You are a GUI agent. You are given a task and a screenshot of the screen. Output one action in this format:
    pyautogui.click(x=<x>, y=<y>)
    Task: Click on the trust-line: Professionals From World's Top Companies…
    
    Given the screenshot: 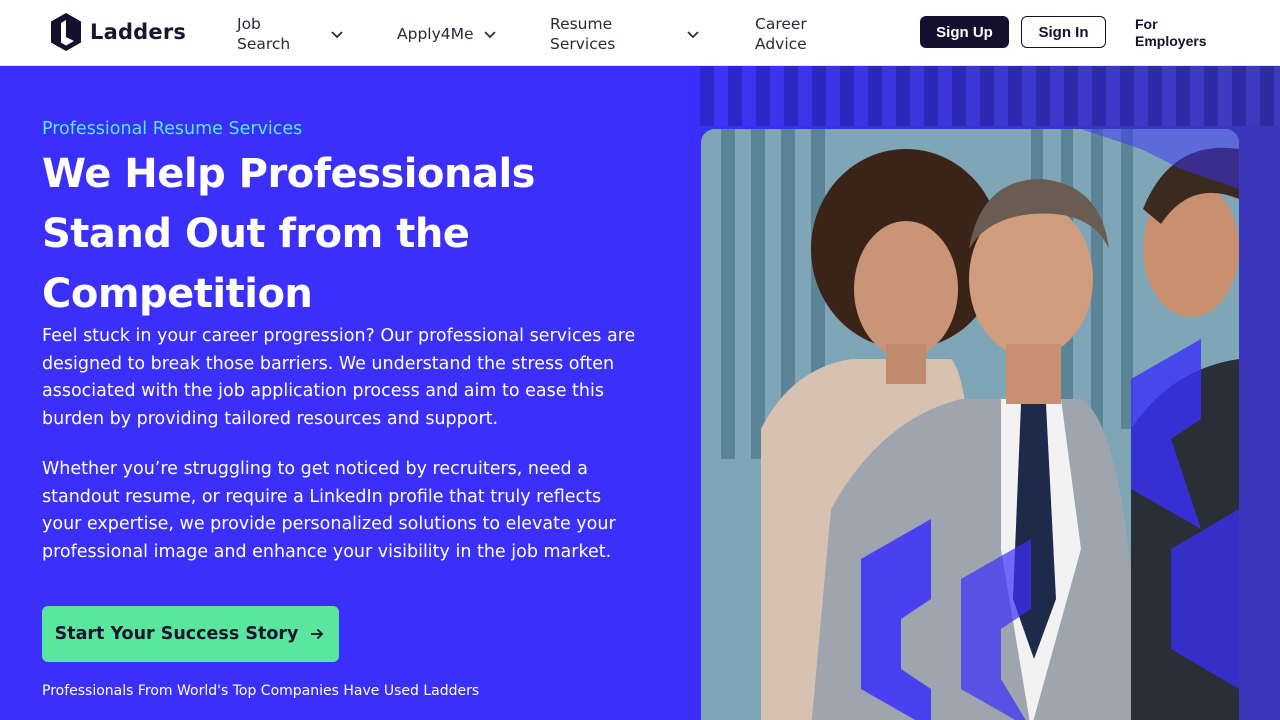 What is the action you would take?
    pyautogui.click(x=261, y=691)
    